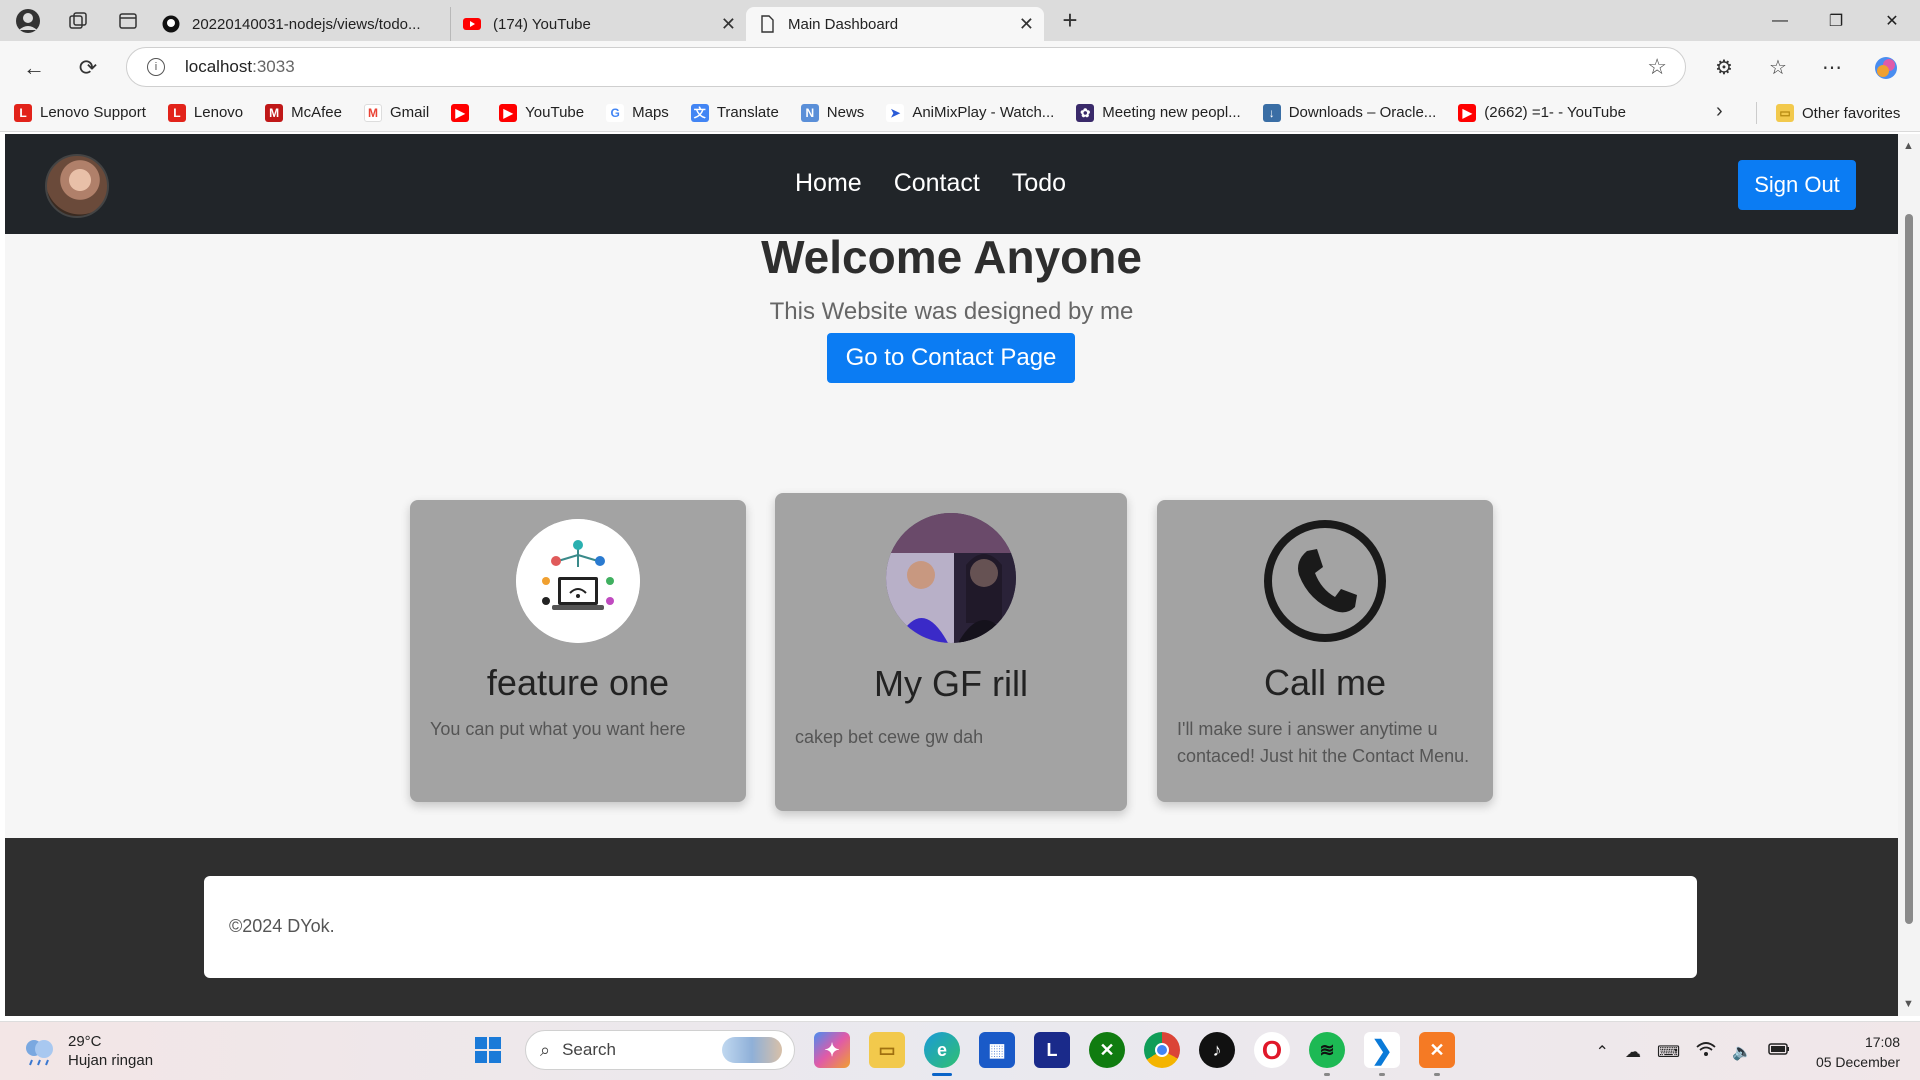 This screenshot has height=1080, width=1920. I want to click on url-port: :3033, so click(273, 66).